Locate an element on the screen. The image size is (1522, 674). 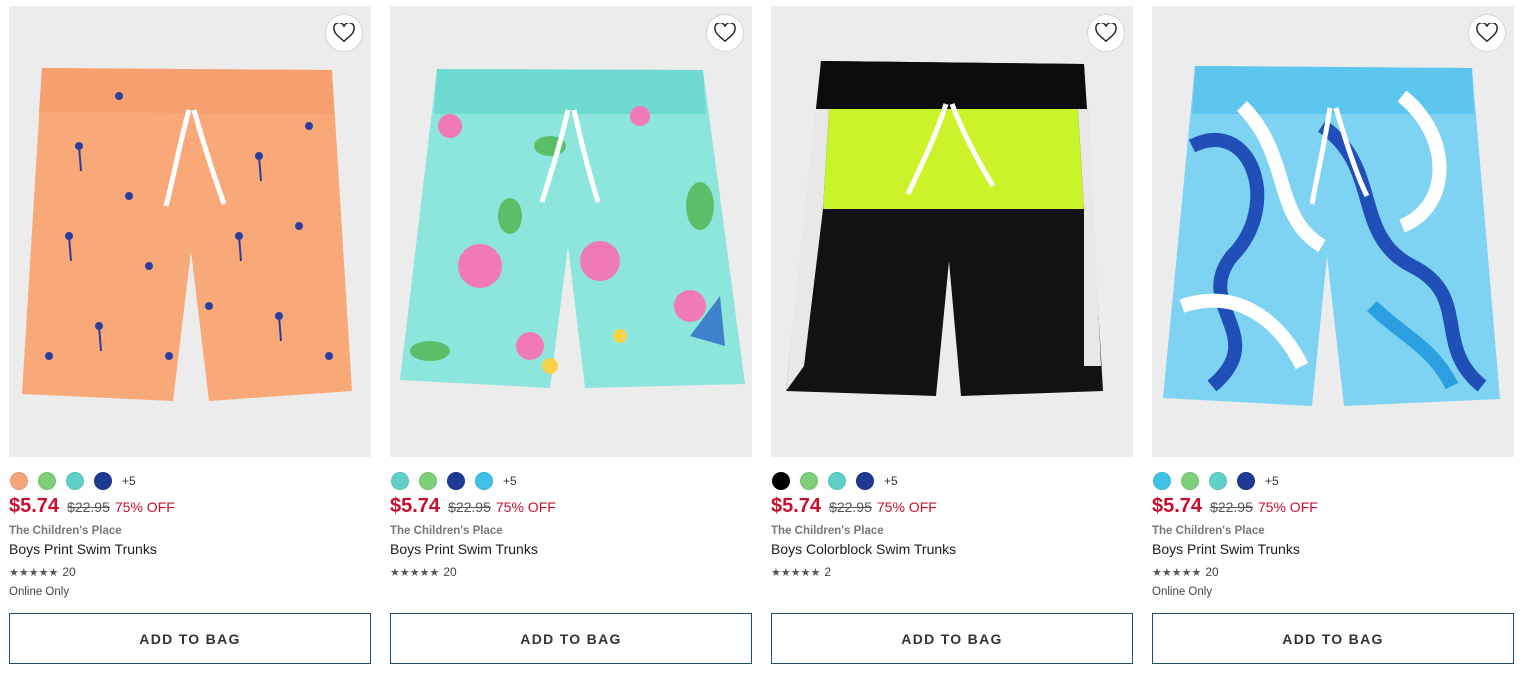
rating: ★★★★★ 2 is located at coordinates (801, 572).